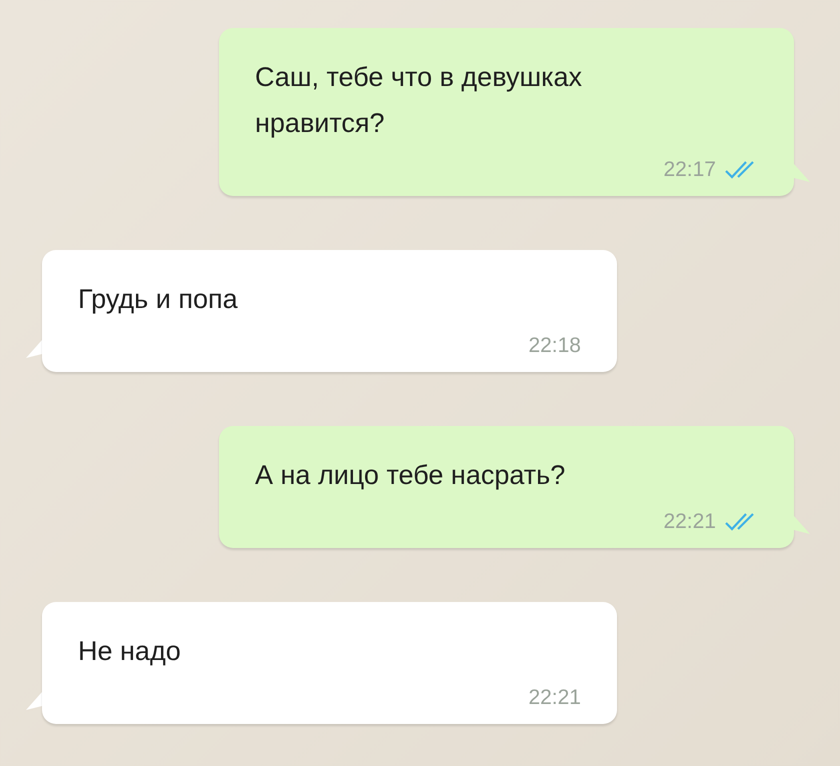 Image resolution: width=840 pixels, height=766 pixels. I want to click on message-time: 22:17, so click(689, 170).